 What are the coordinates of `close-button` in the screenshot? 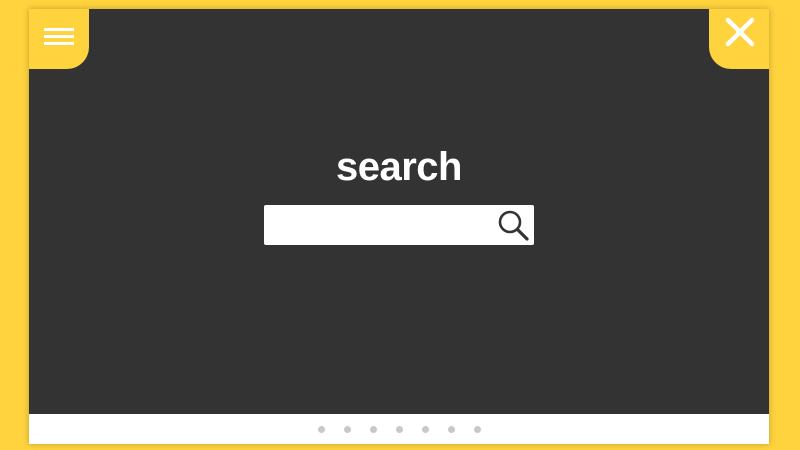 It's located at (739, 39).